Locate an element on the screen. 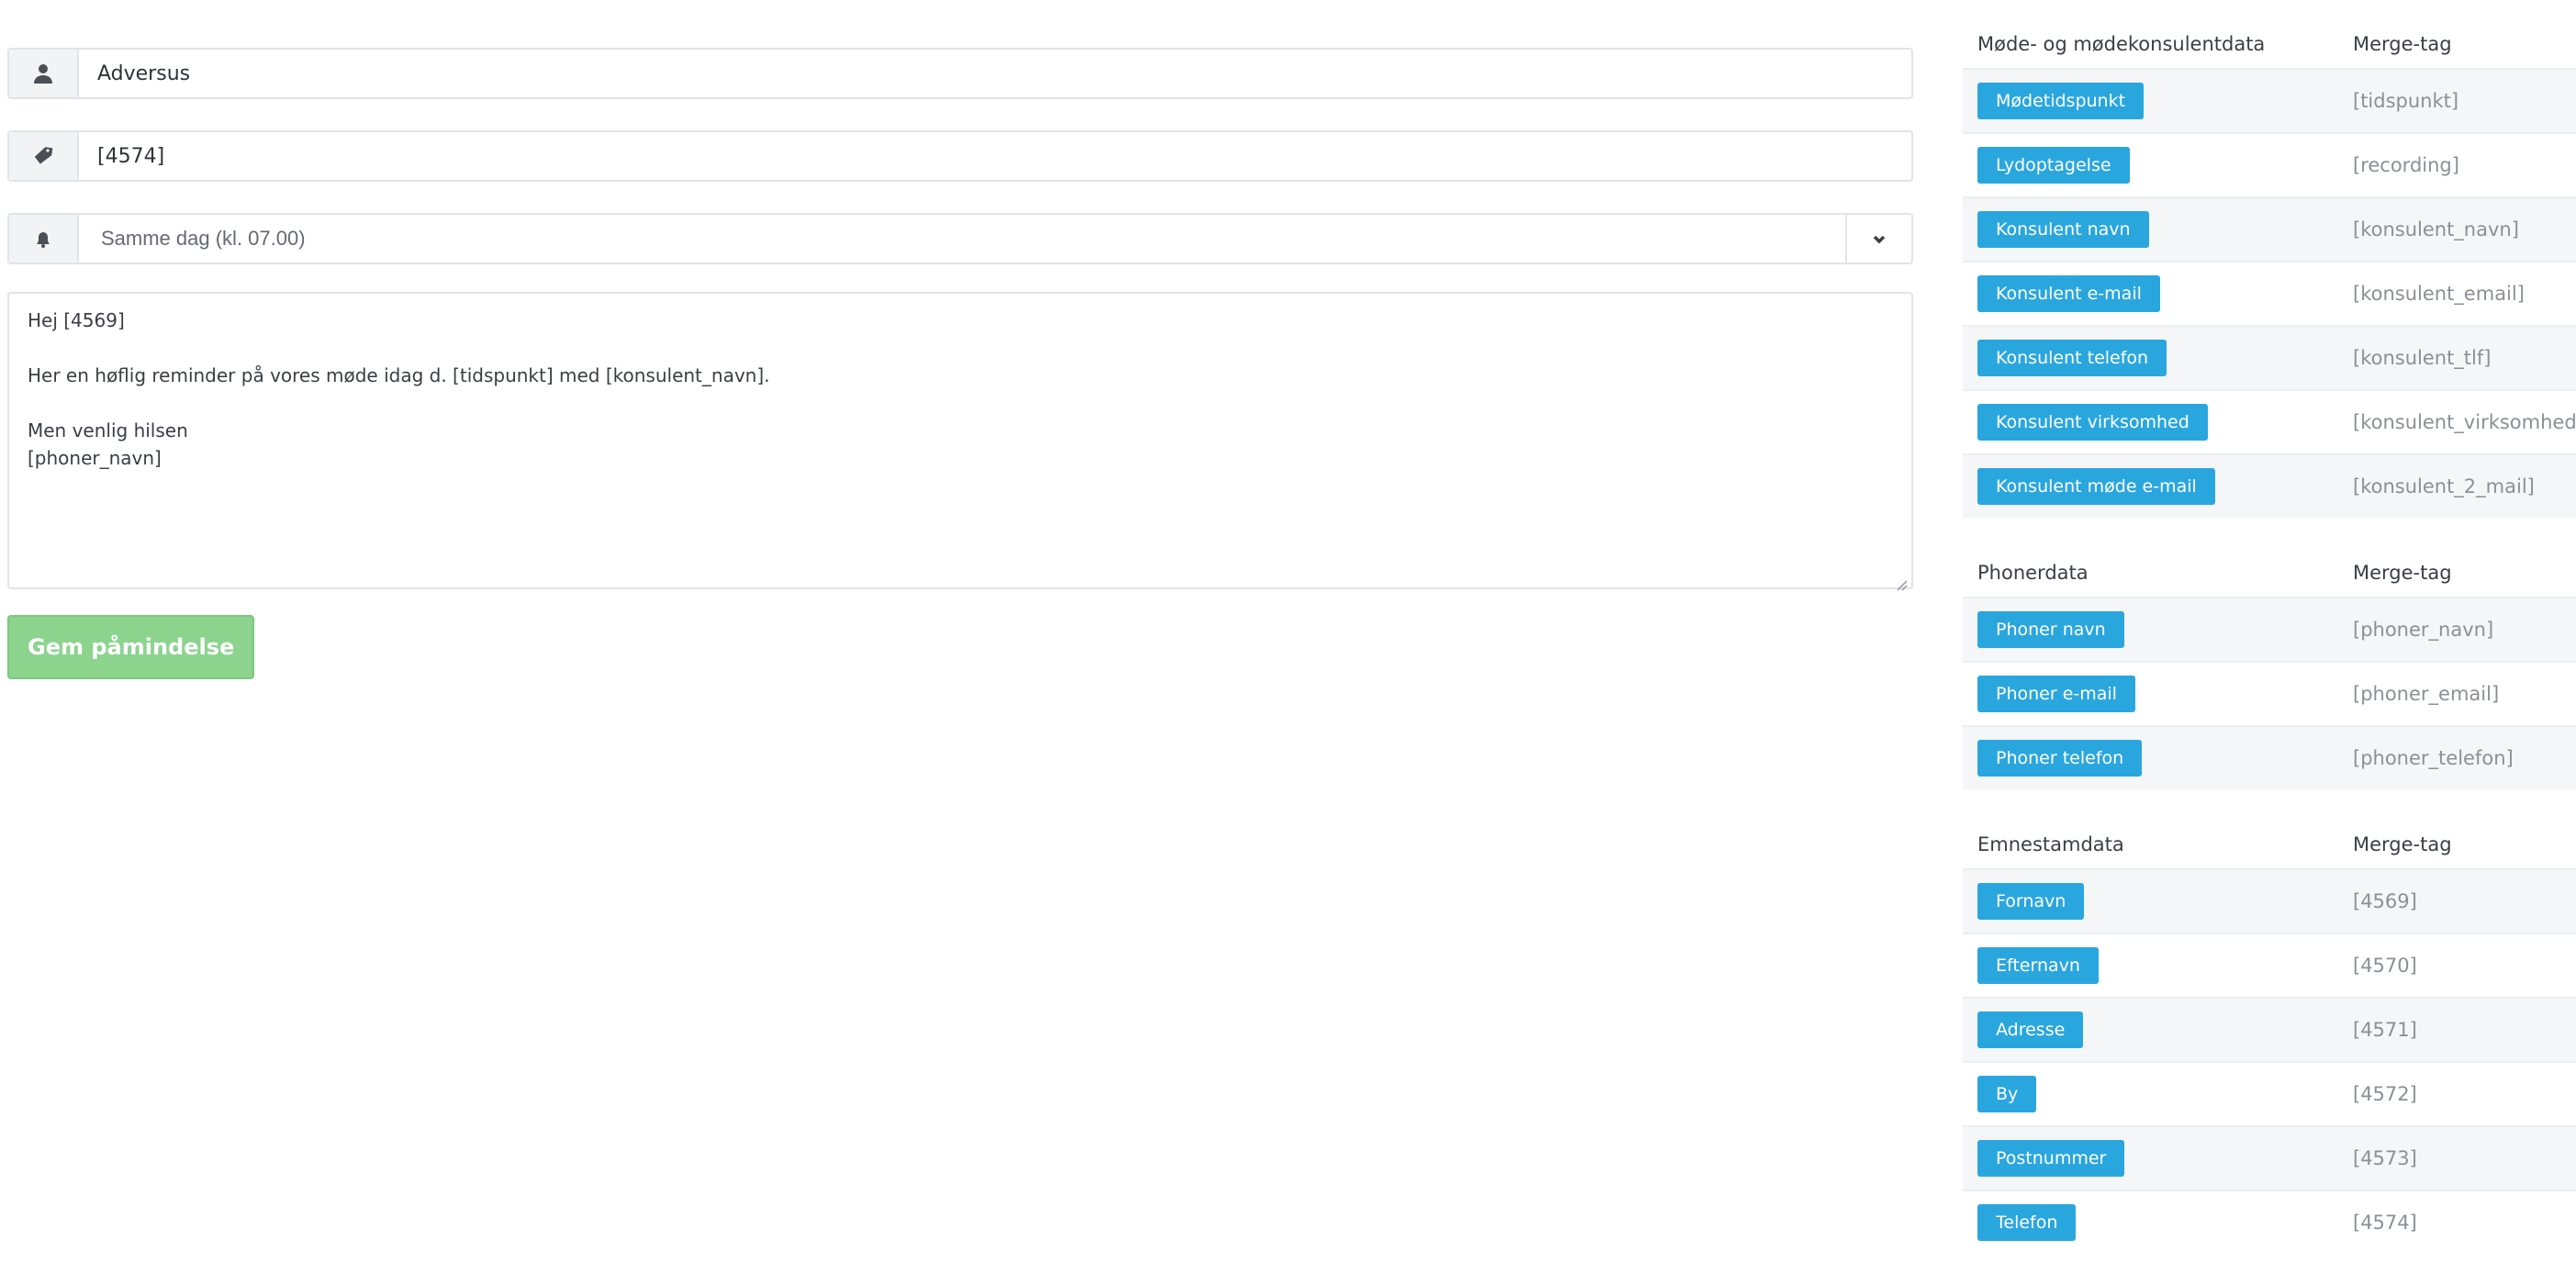  table-row: By [4572] is located at coordinates (2269, 1093).